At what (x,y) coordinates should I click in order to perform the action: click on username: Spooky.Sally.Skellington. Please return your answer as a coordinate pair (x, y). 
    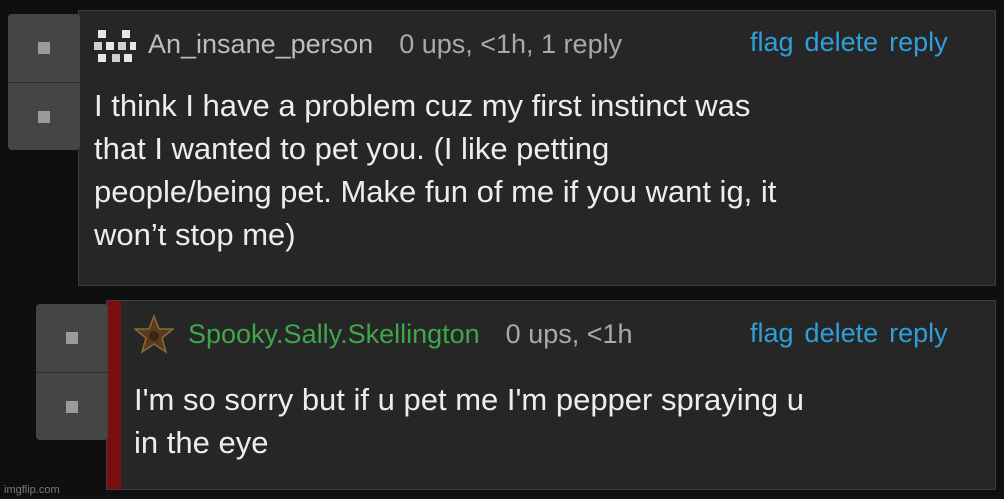
    Looking at the image, I should click on (334, 334).